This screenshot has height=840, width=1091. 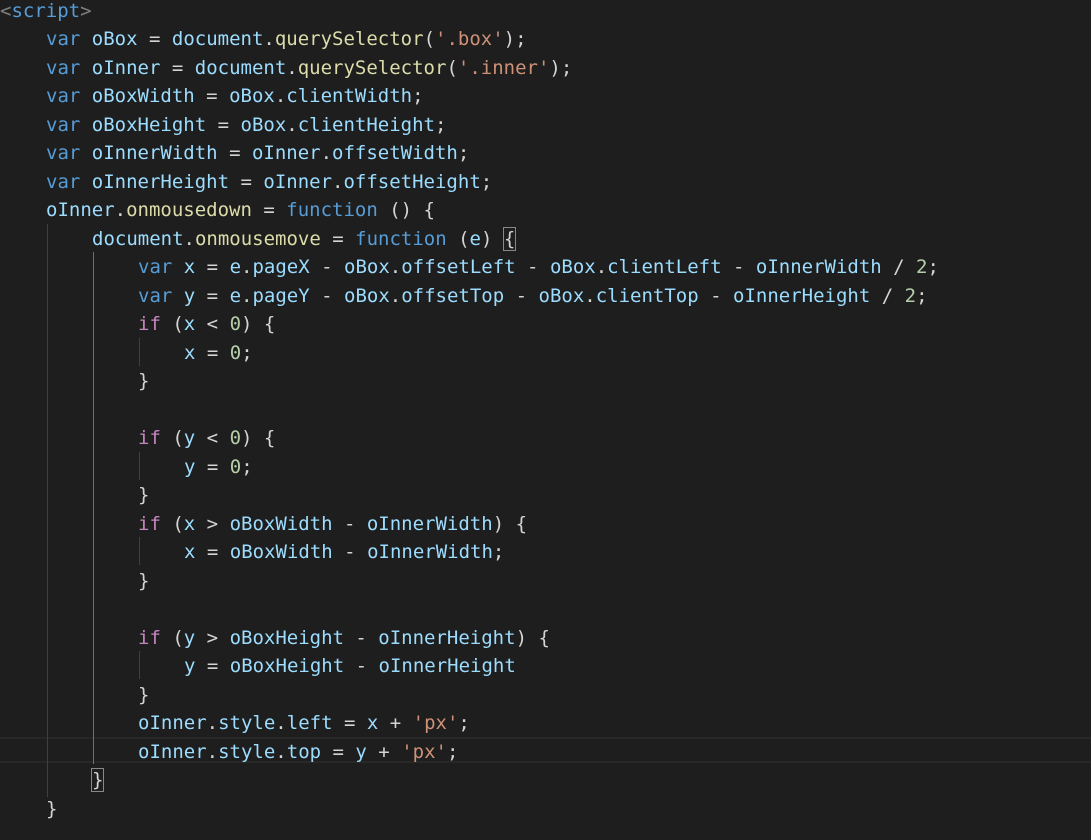 I want to click on code-line: if (x > oBoxWidth - oInnerWidth) {, so click(x=332, y=524).